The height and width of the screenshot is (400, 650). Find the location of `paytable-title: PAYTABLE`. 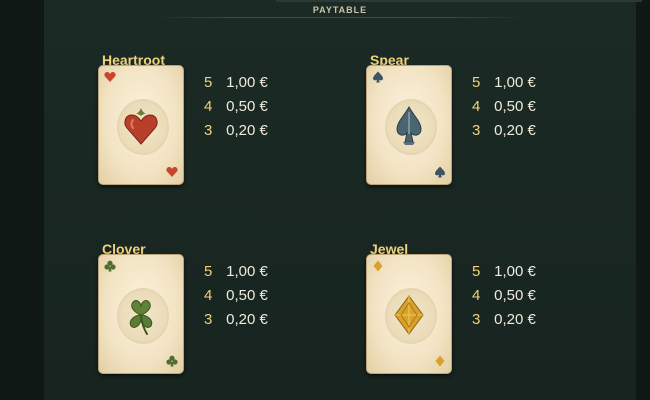

paytable-title: PAYTABLE is located at coordinates (340, 10).